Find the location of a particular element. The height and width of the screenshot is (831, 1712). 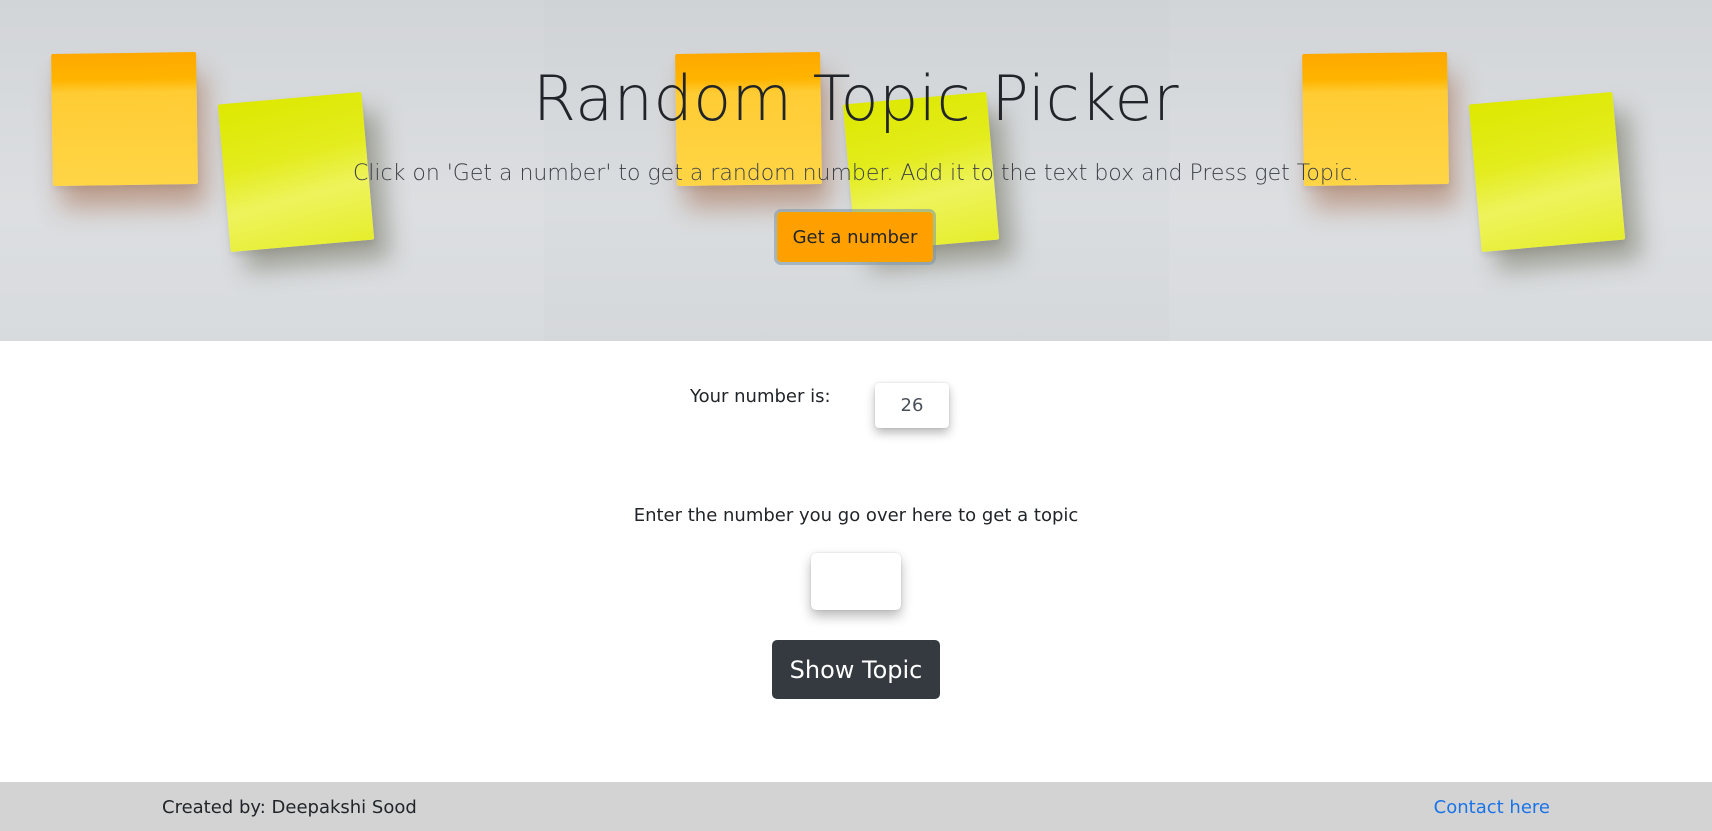

number-label: Your number is: is located at coordinates (760, 396).